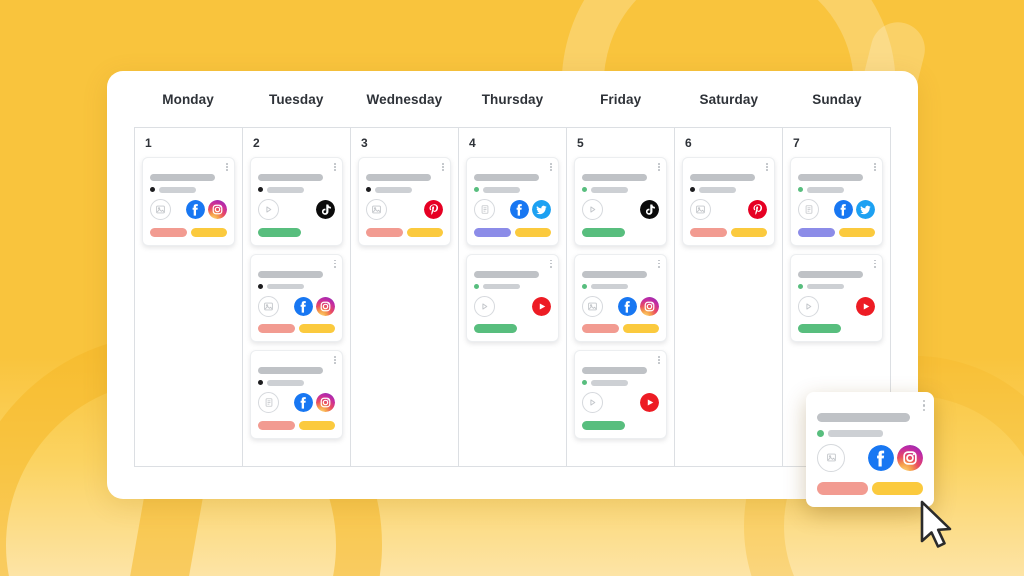  What do you see at coordinates (472, 143) in the screenshot?
I see `day-number: 4` at bounding box center [472, 143].